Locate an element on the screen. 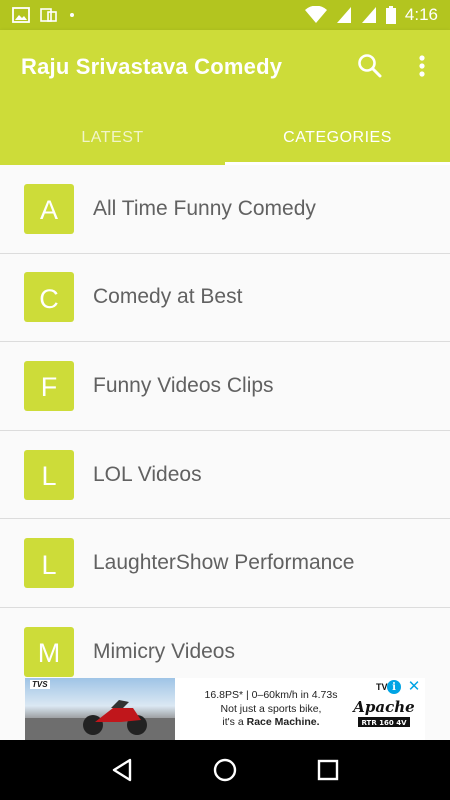  list-item-label: LaughterShow Performance is located at coordinates (224, 563).